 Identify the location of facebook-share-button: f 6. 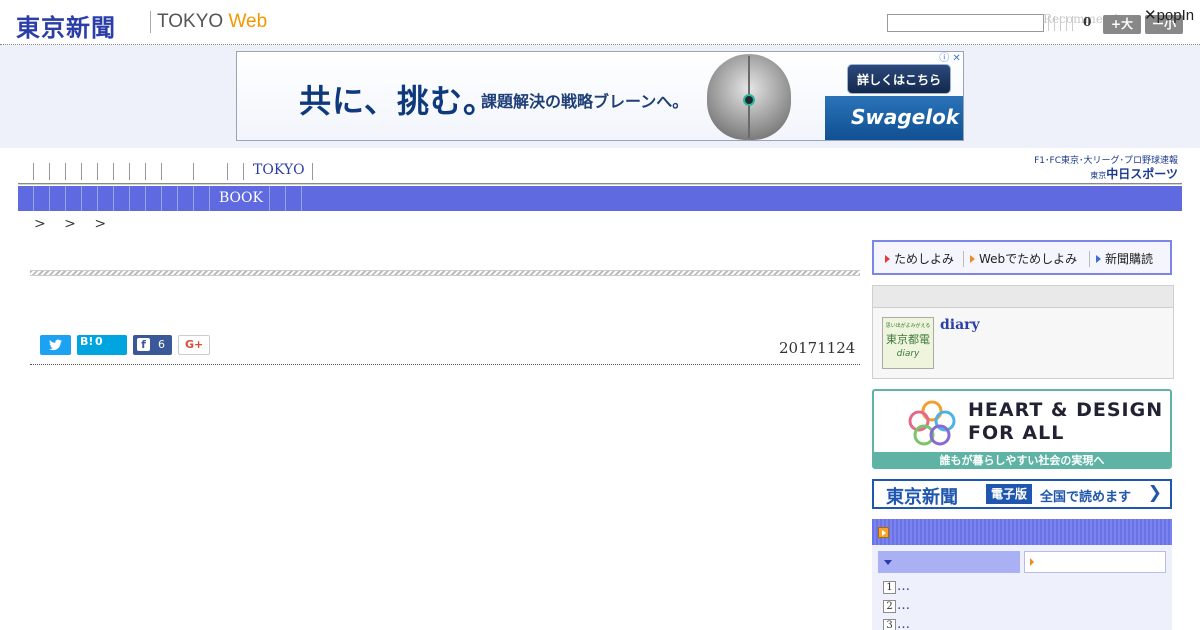
(152, 345).